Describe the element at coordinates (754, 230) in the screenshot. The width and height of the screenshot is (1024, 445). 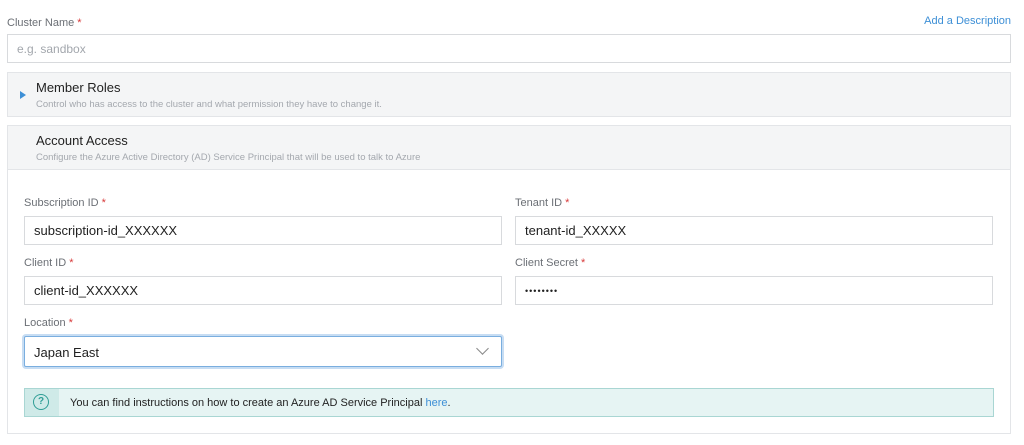
I see `tenant-id-input` at that location.